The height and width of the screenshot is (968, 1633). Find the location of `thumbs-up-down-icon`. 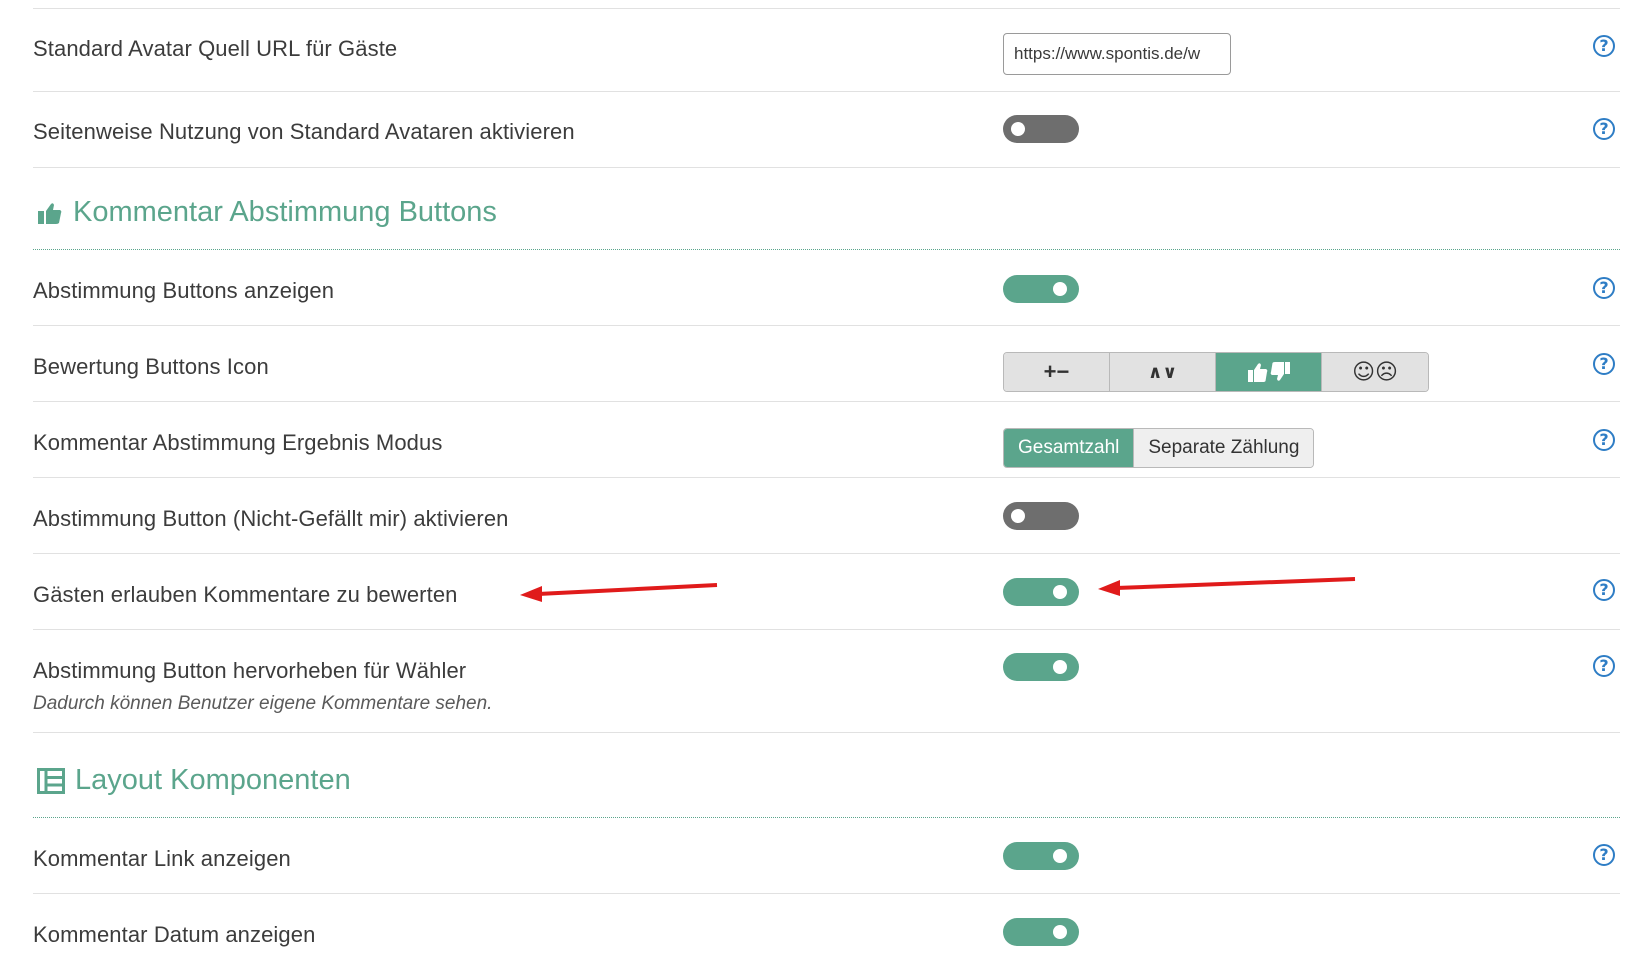

thumbs-up-down-icon is located at coordinates (1269, 372).